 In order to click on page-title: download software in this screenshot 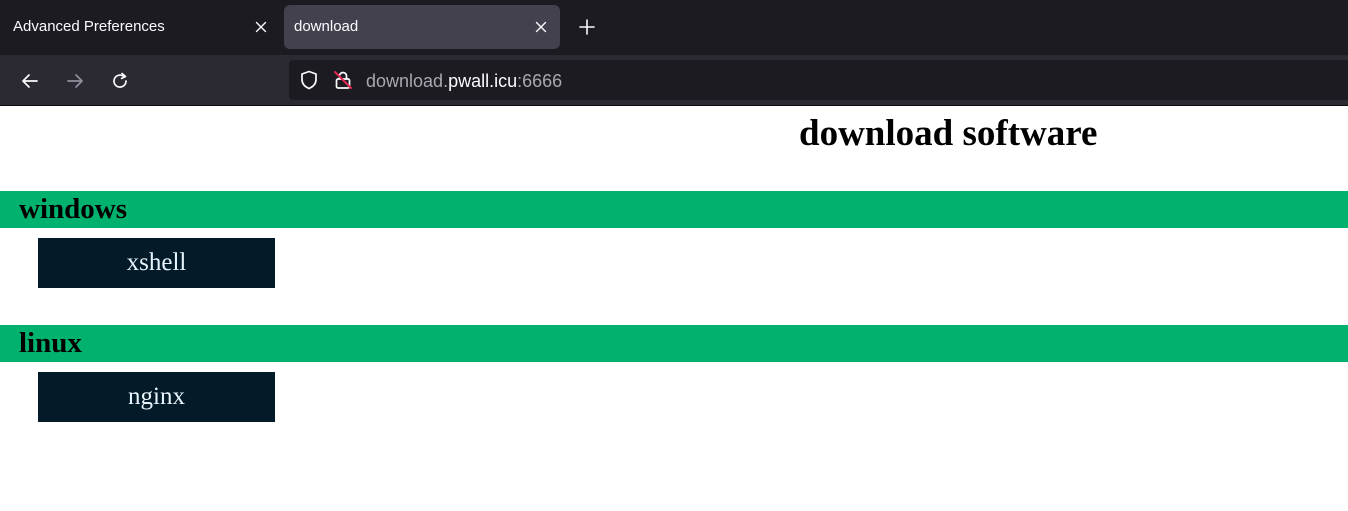, I will do `click(948, 133)`.